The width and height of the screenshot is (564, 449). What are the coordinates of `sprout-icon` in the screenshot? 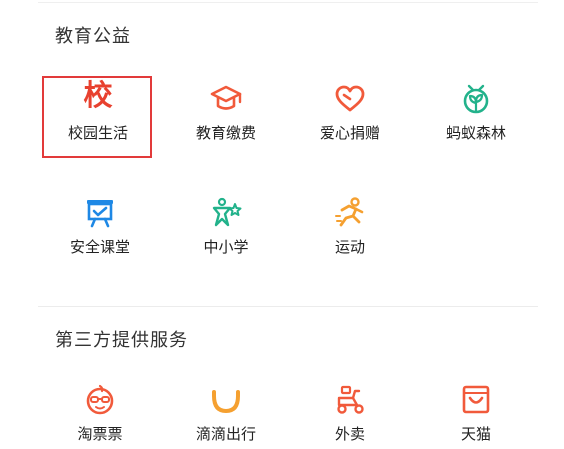 It's located at (476, 99).